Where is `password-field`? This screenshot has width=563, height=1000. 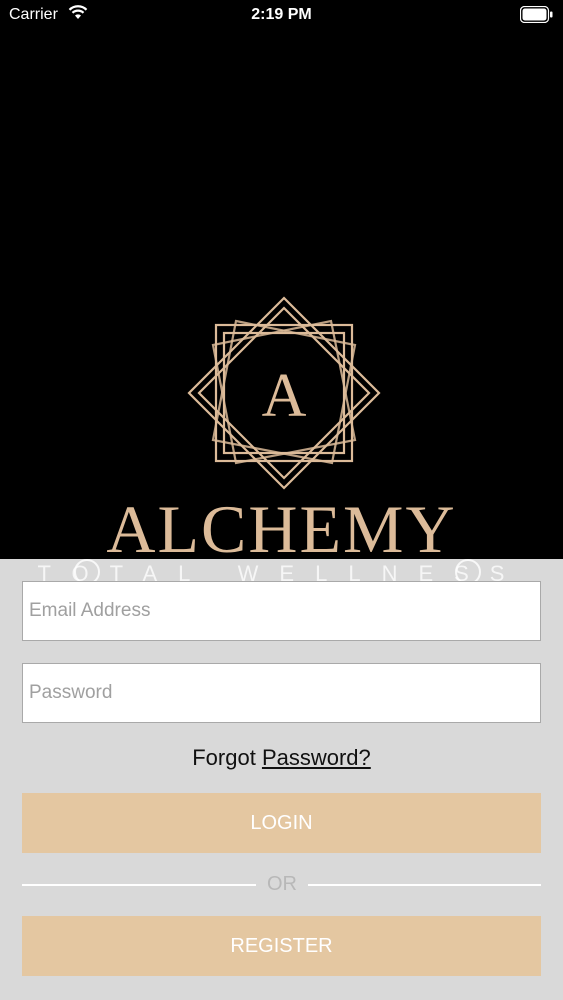
password-field is located at coordinates (281, 693).